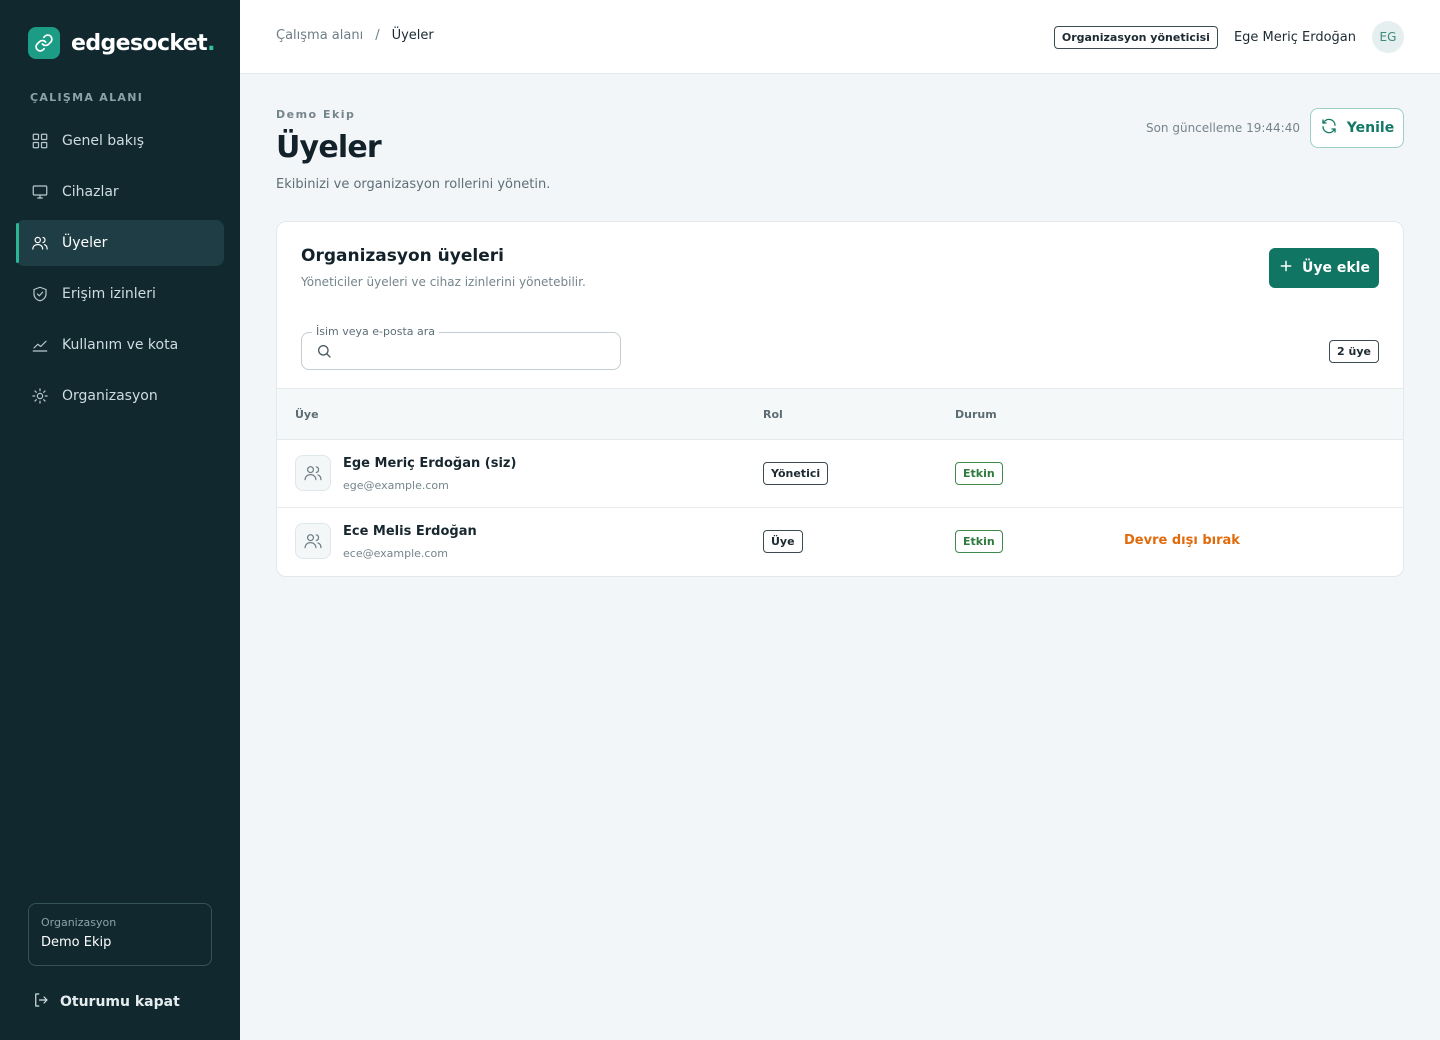 This screenshot has height=1040, width=1440. I want to click on logout-icon, so click(41, 1002).